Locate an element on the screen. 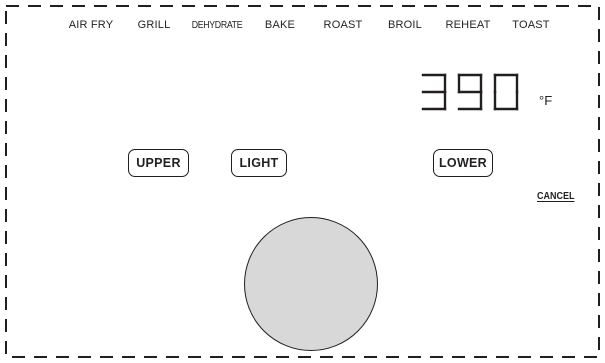 Image resolution: width=605 pixels, height=363 pixels. seven-segment-readout is located at coordinates (470, 92).